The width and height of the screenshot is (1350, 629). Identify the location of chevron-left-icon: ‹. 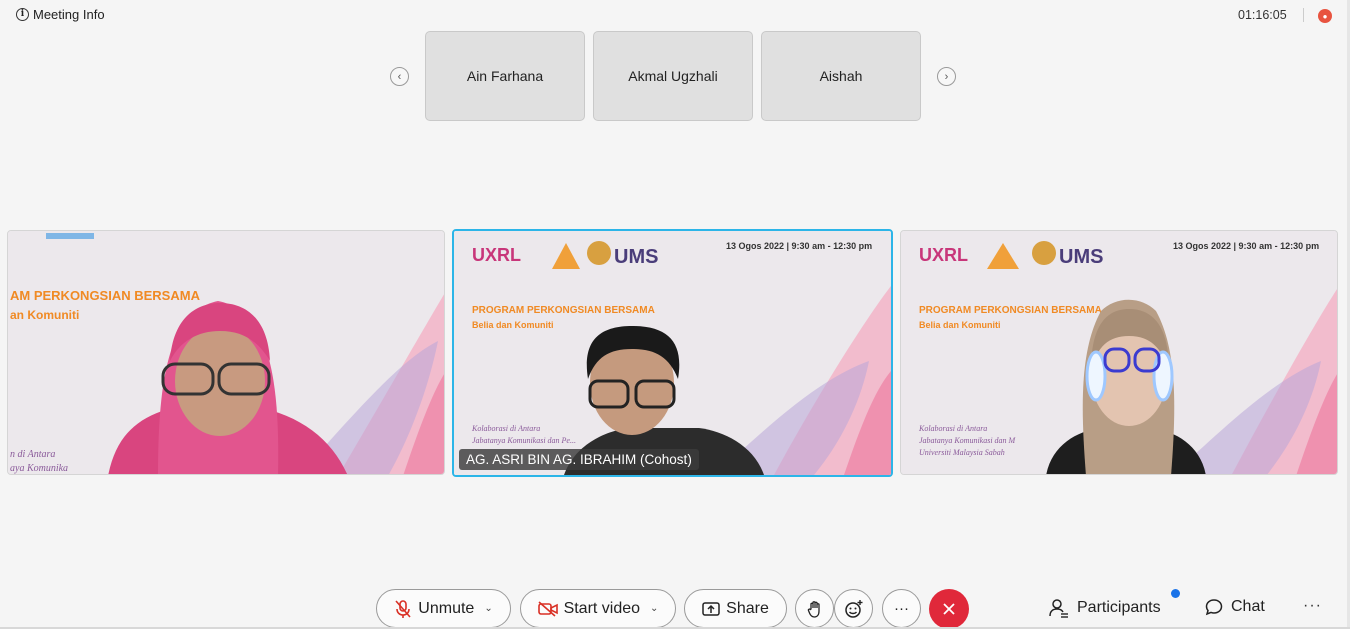
(399, 76).